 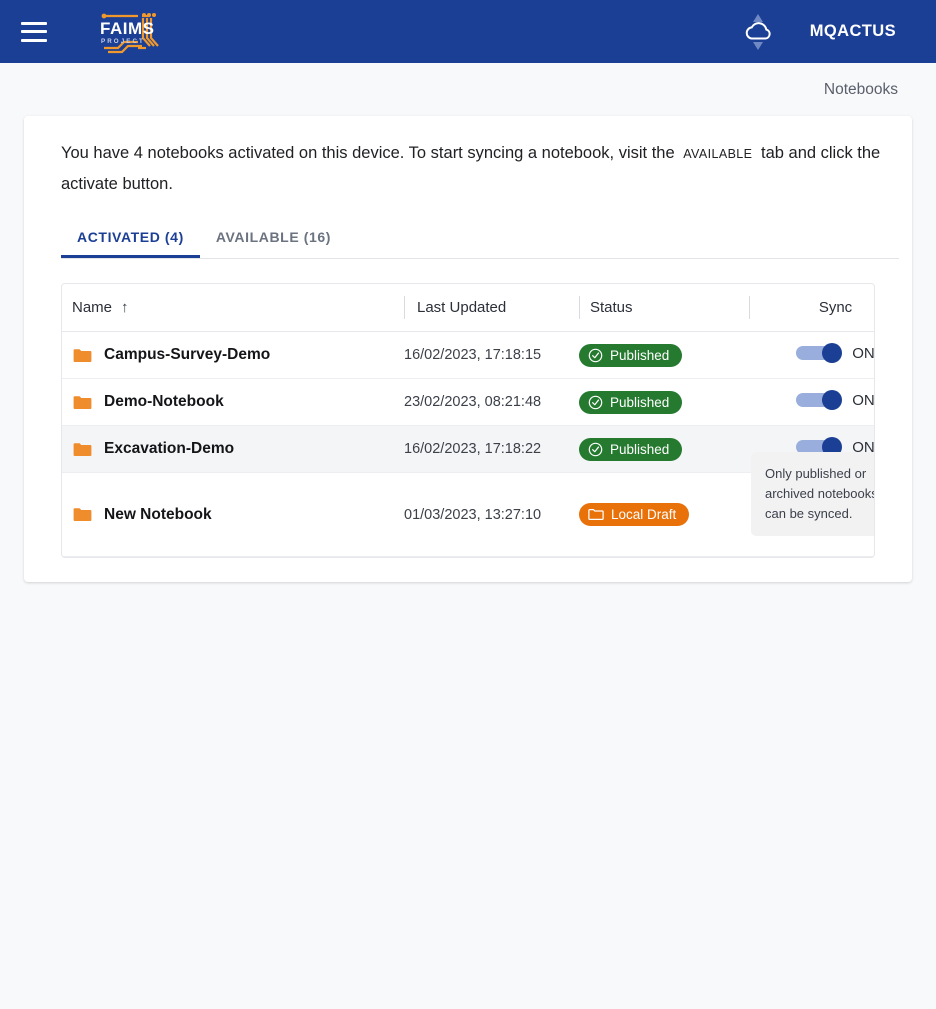 I want to click on hamburger-menu-icon, so click(x=34, y=31).